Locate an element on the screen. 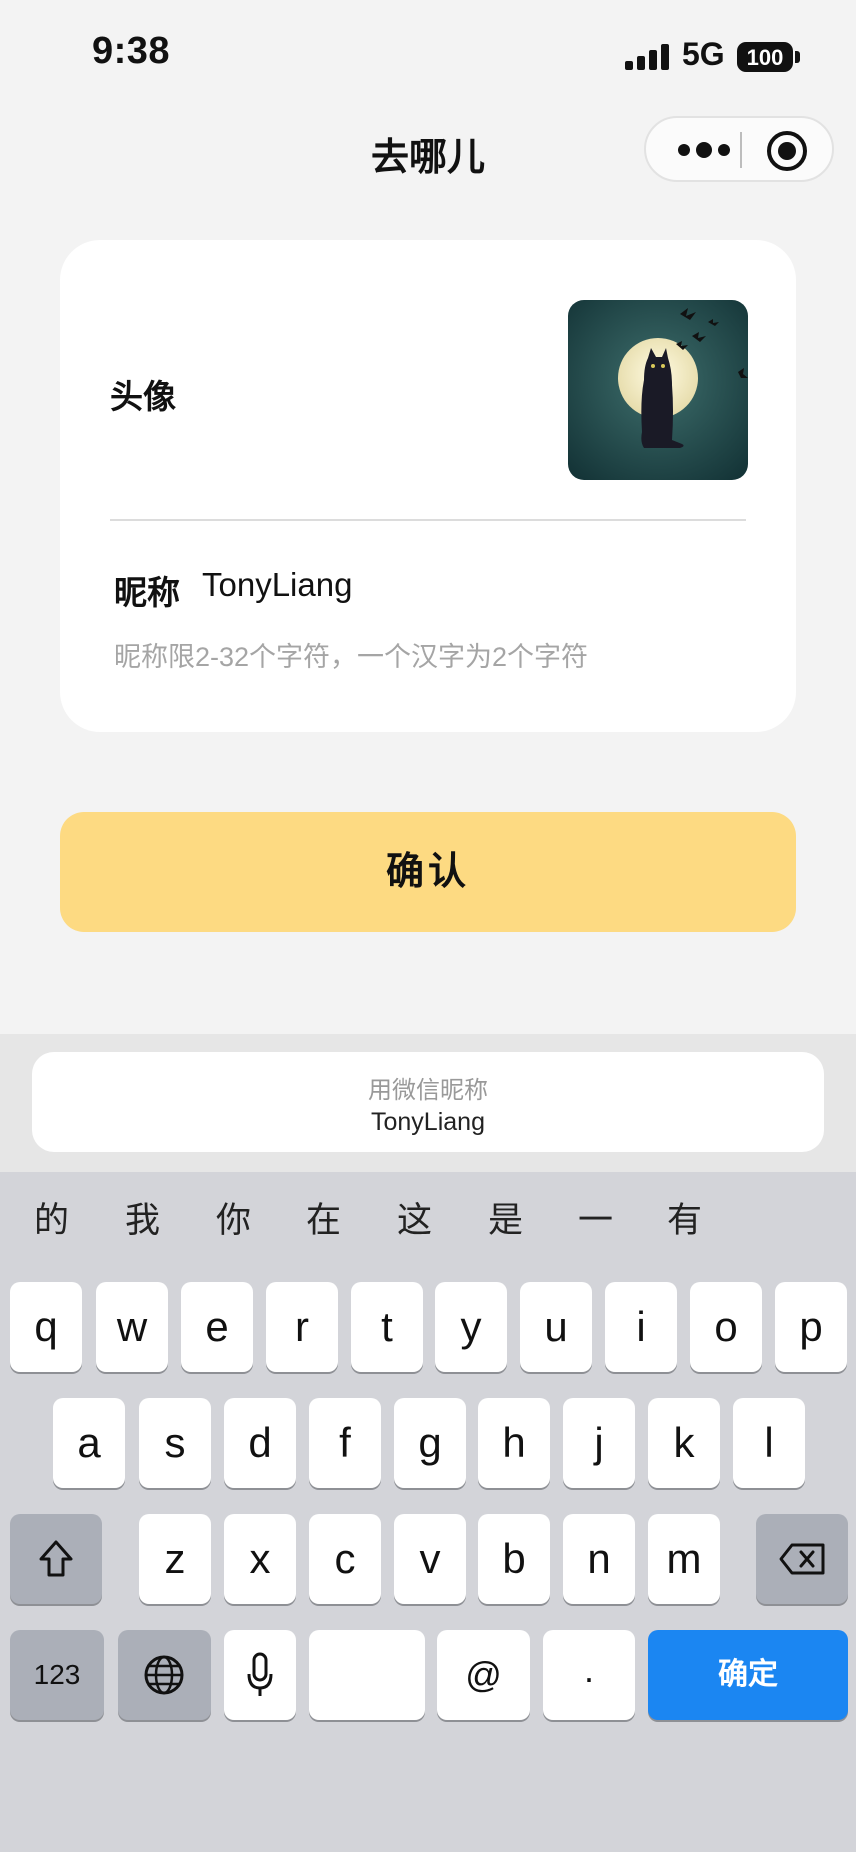  key-d: d is located at coordinates (260, 1443).